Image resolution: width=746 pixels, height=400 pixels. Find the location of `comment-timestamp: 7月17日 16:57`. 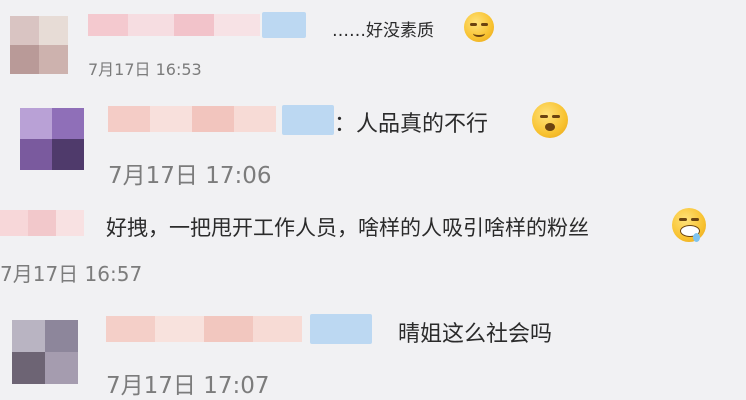

comment-timestamp: 7月17日 16:57 is located at coordinates (71, 274).